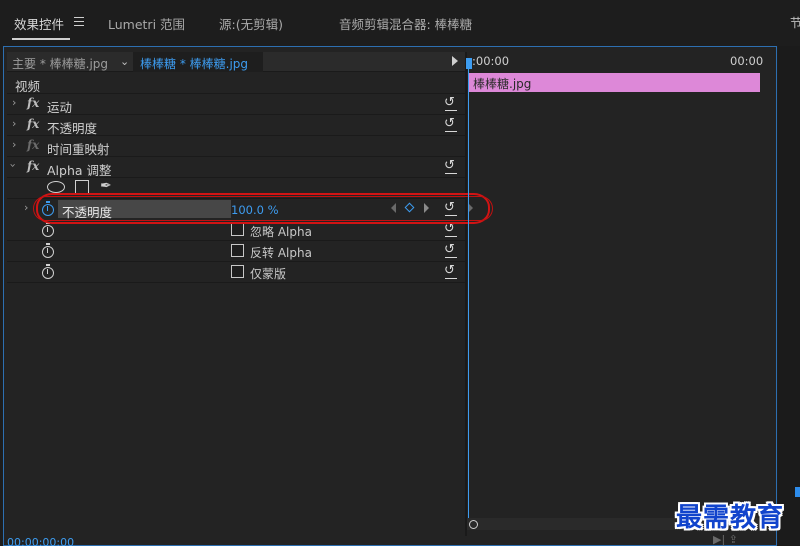 The height and width of the screenshot is (546, 800). I want to click on tab-lumetri-scopes: Lumetri 范围, so click(146, 23).